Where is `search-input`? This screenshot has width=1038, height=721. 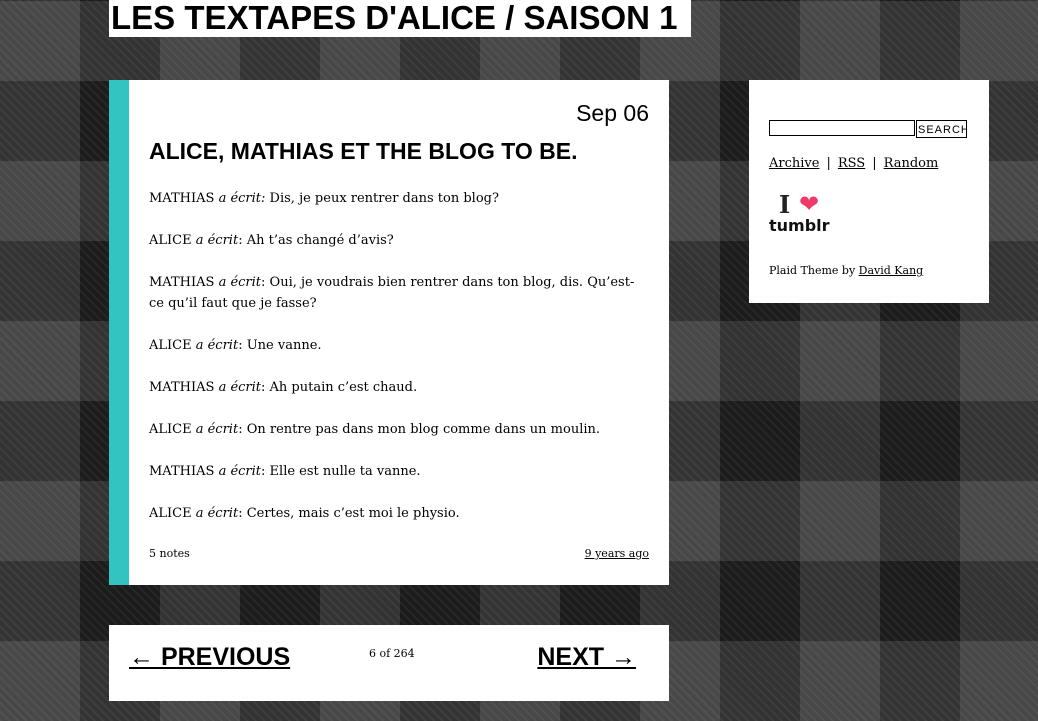
search-input is located at coordinates (842, 128).